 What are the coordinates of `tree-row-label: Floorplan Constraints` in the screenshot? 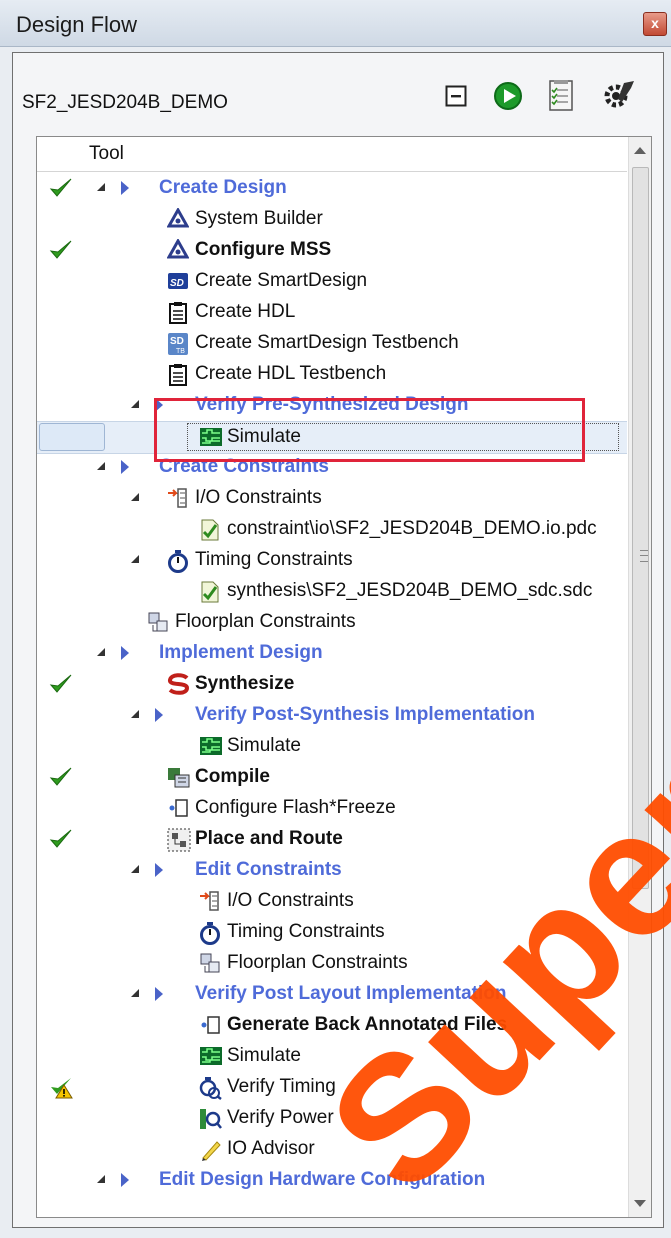 It's located at (317, 962).